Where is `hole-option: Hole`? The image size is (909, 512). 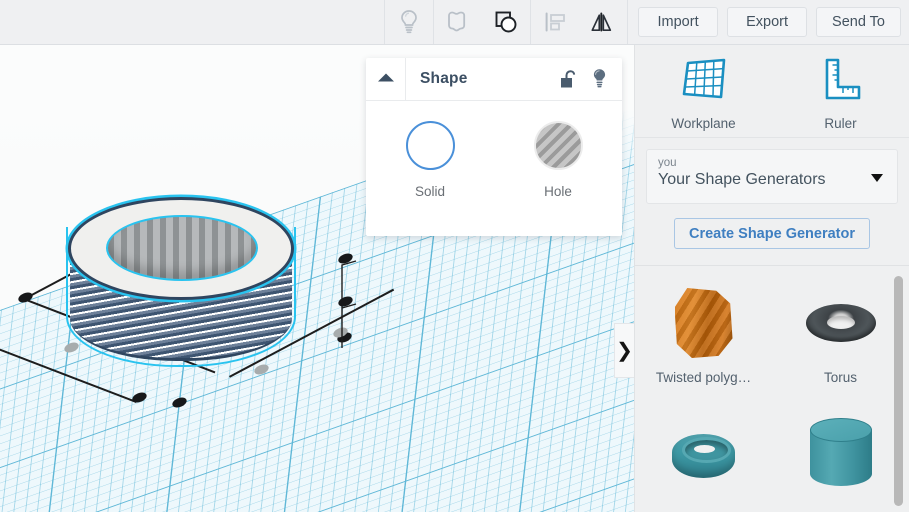
hole-option: Hole is located at coordinates (558, 160).